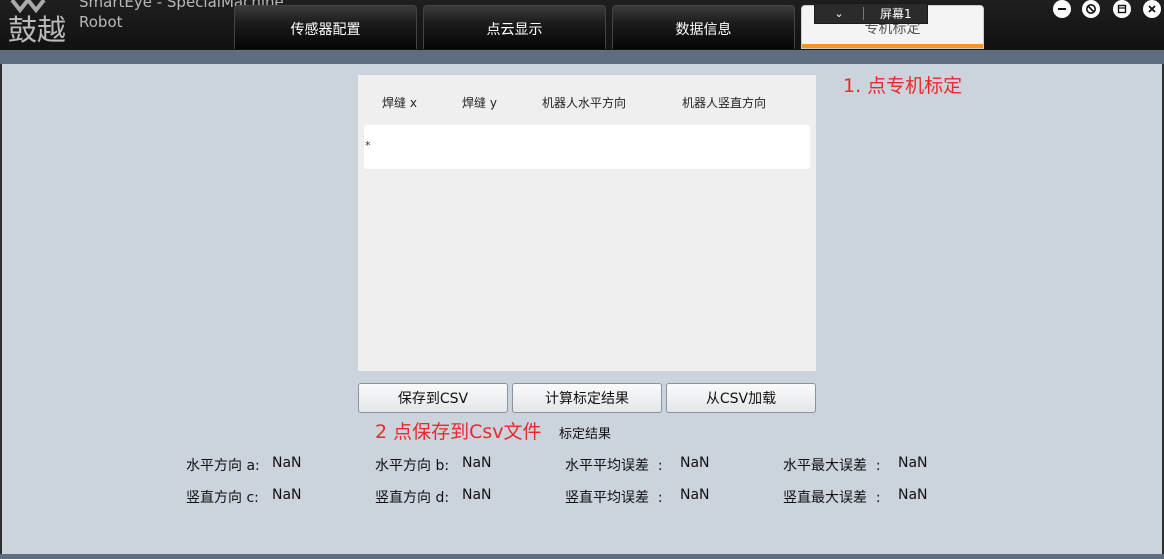  What do you see at coordinates (37, 29) in the screenshot?
I see `svg-text: 鼓越` at bounding box center [37, 29].